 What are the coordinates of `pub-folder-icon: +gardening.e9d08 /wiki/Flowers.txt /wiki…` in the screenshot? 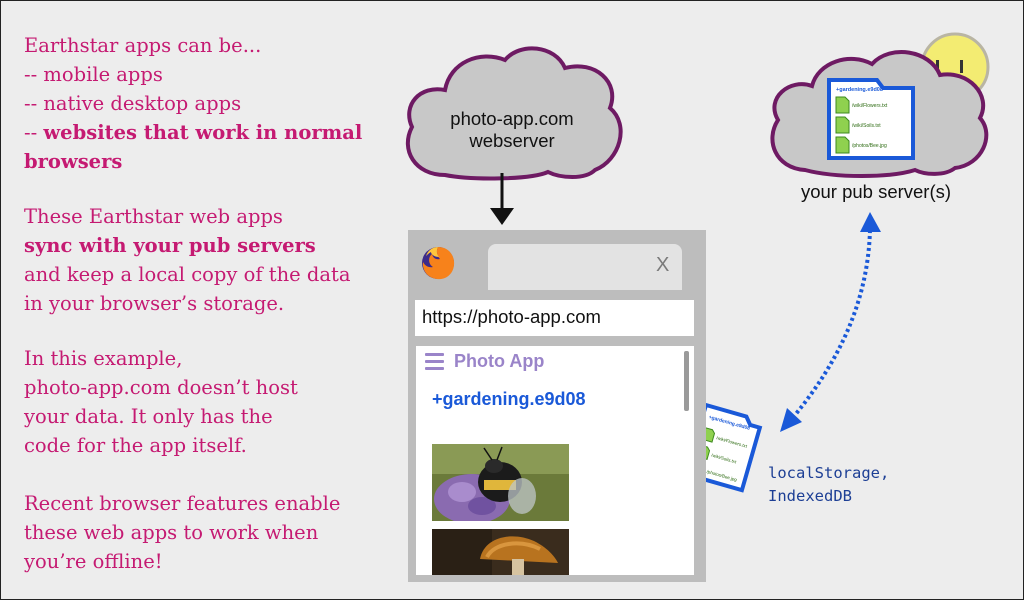 It's located at (871, 119).